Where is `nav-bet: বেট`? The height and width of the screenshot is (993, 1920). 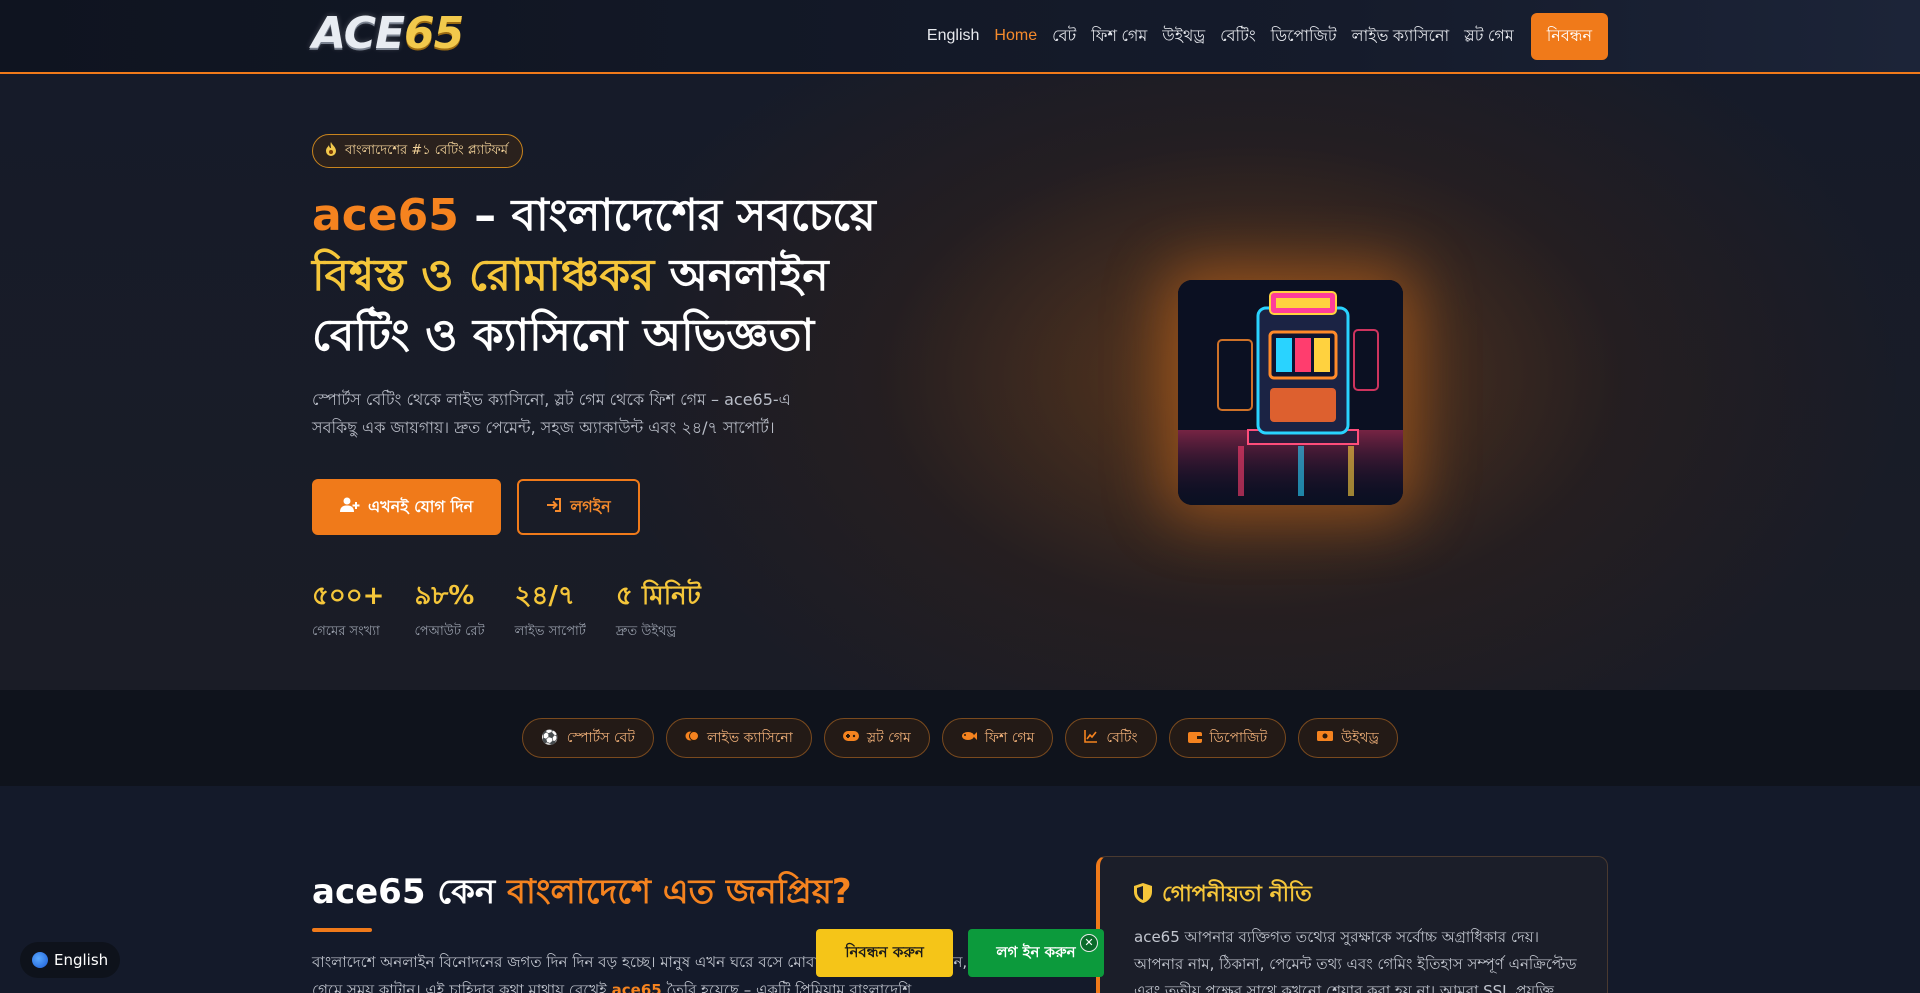
nav-bet: বেট is located at coordinates (1064, 36).